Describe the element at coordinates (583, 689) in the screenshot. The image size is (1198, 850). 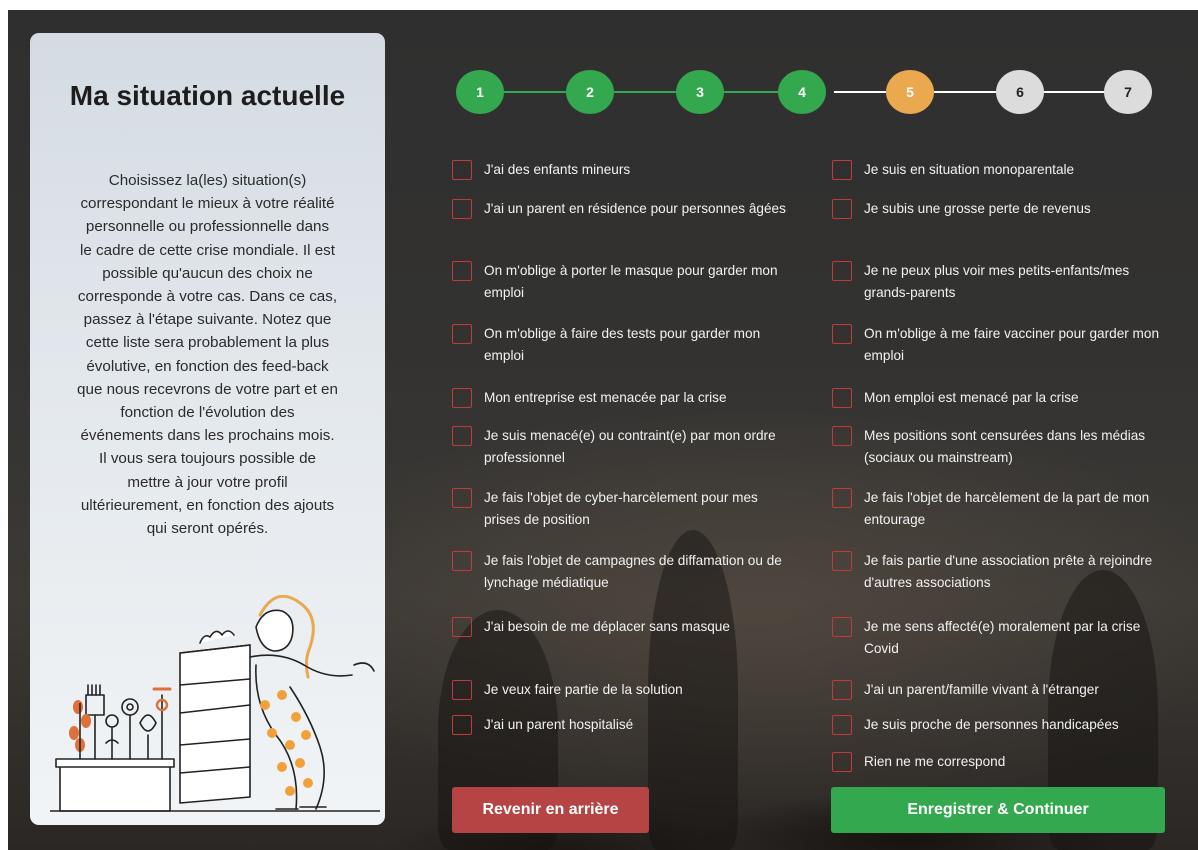
I see `option-label: Je veux faire partie de la solution` at that location.